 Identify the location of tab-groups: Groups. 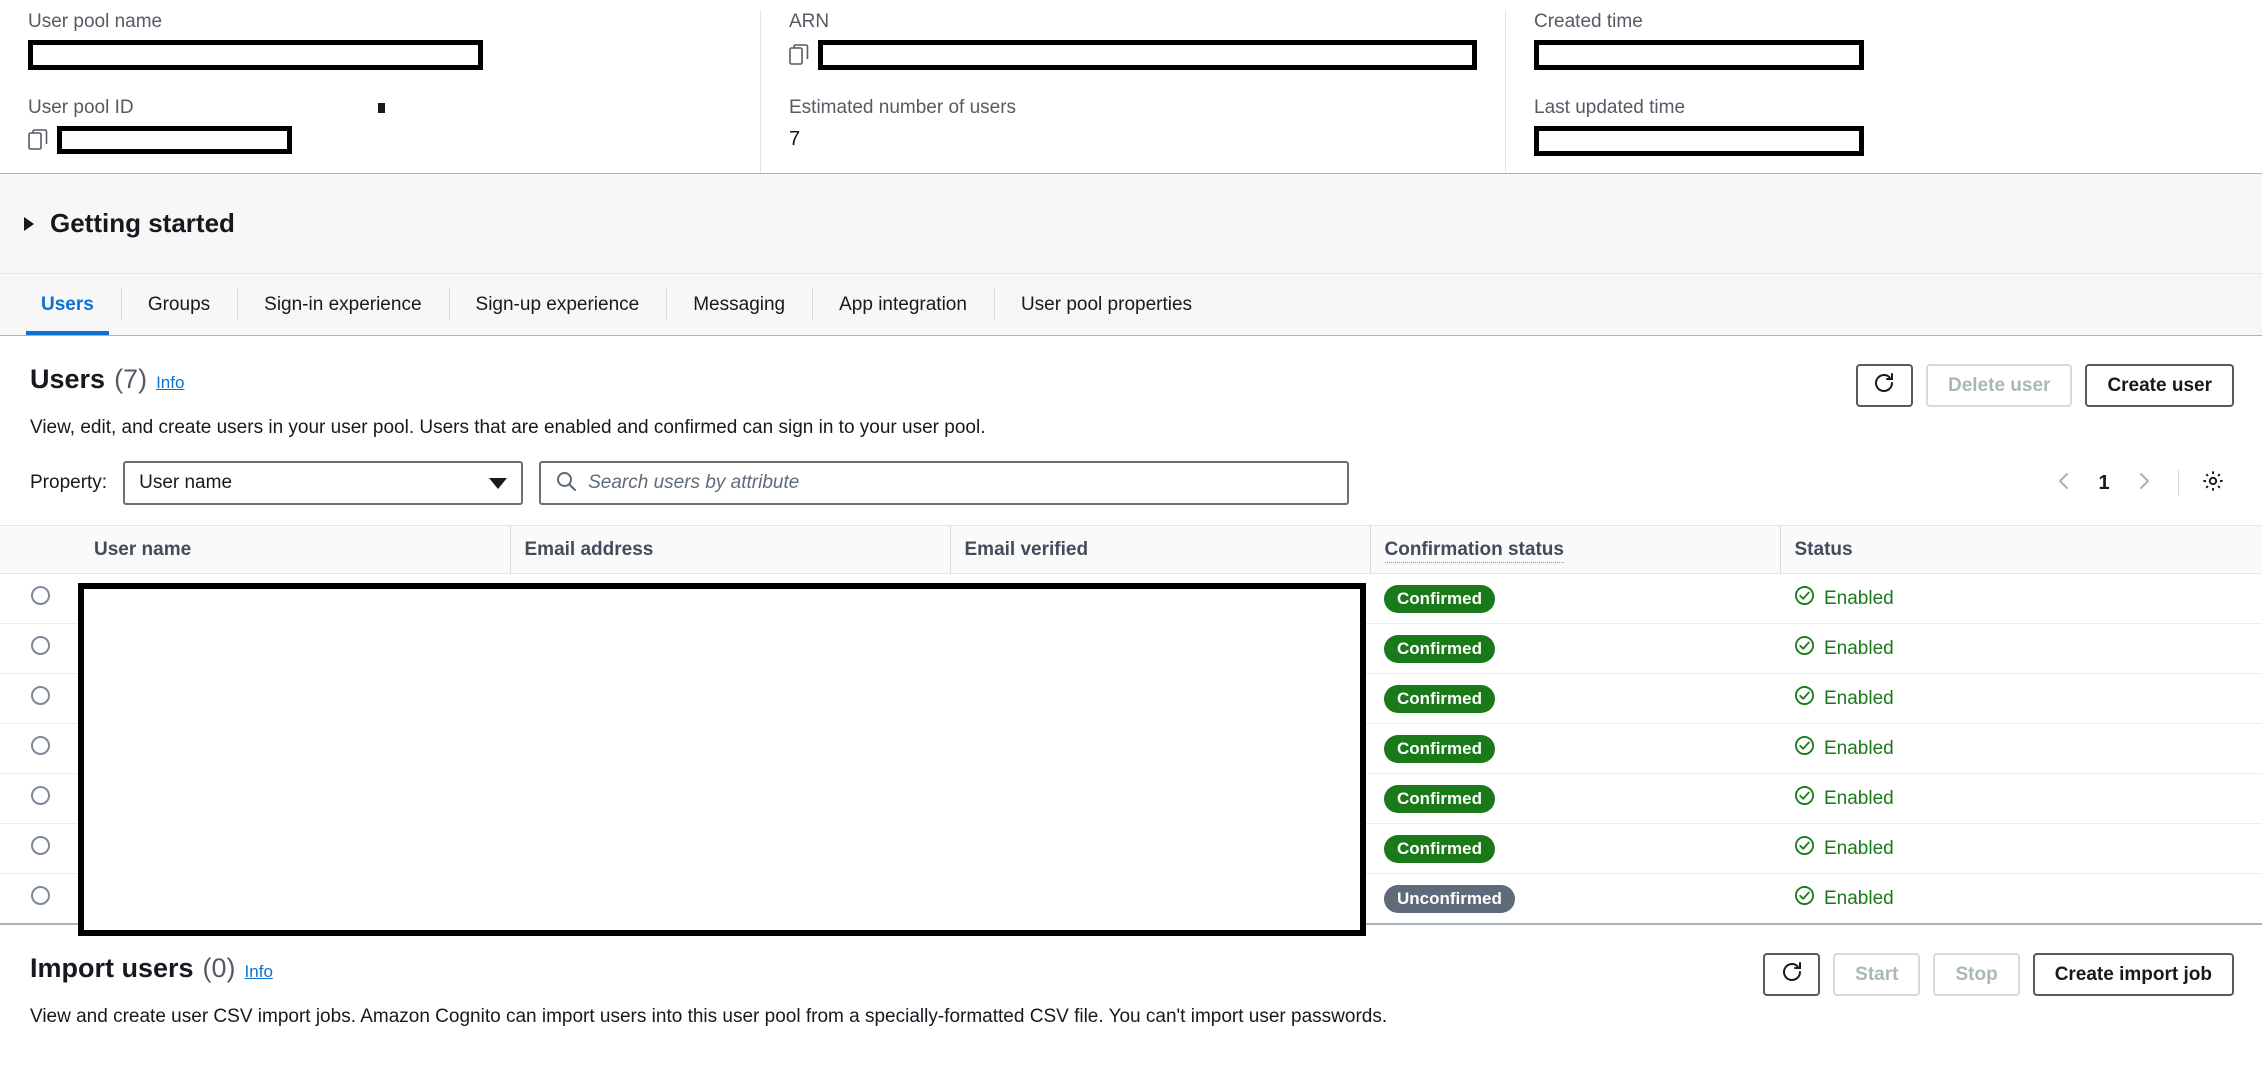
(178, 304).